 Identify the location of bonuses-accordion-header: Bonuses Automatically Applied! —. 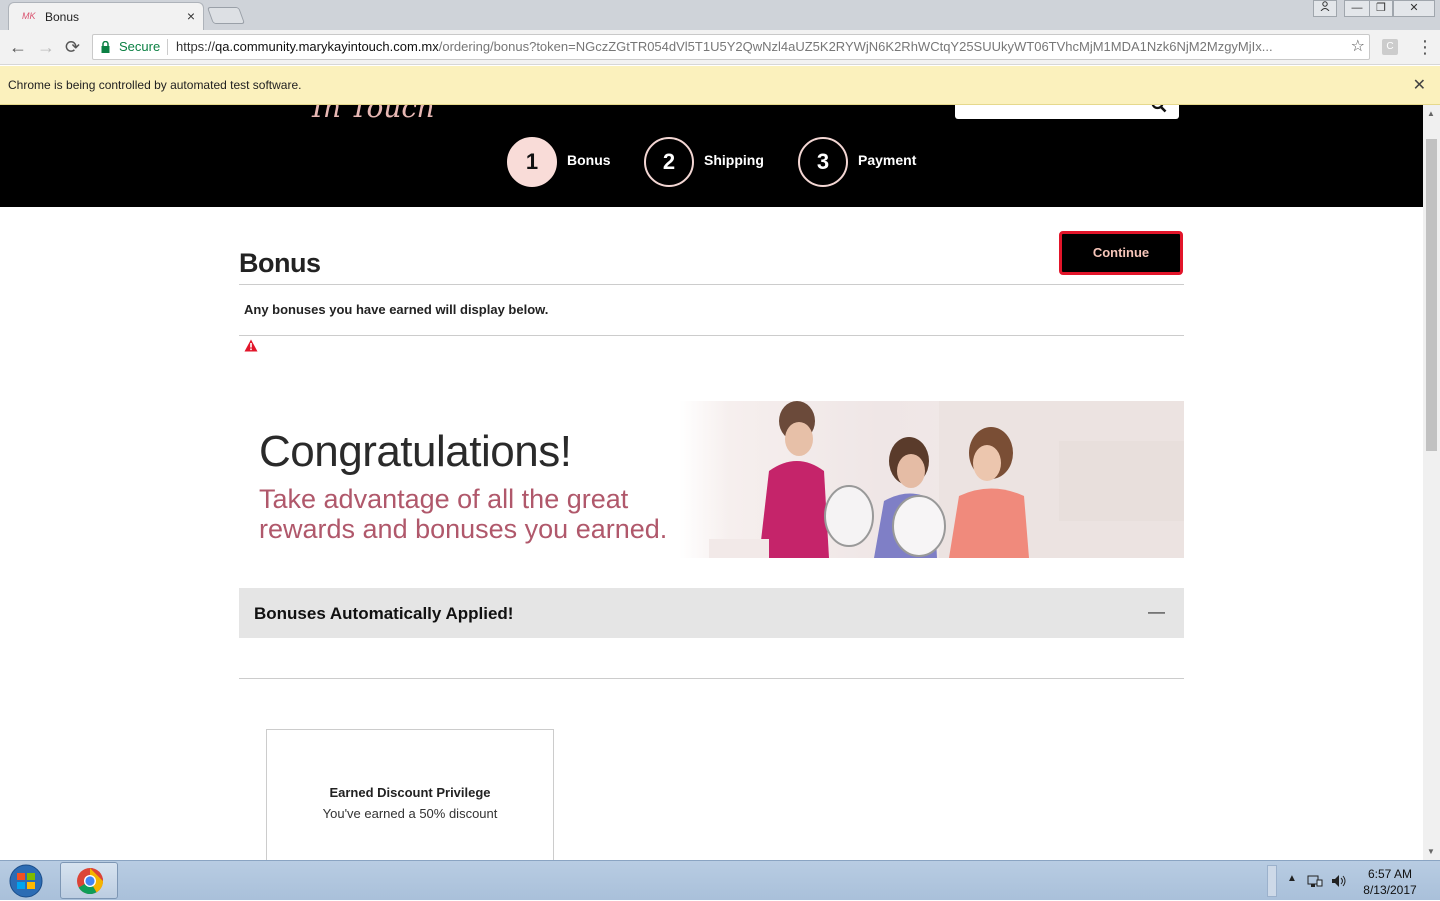
(711, 613).